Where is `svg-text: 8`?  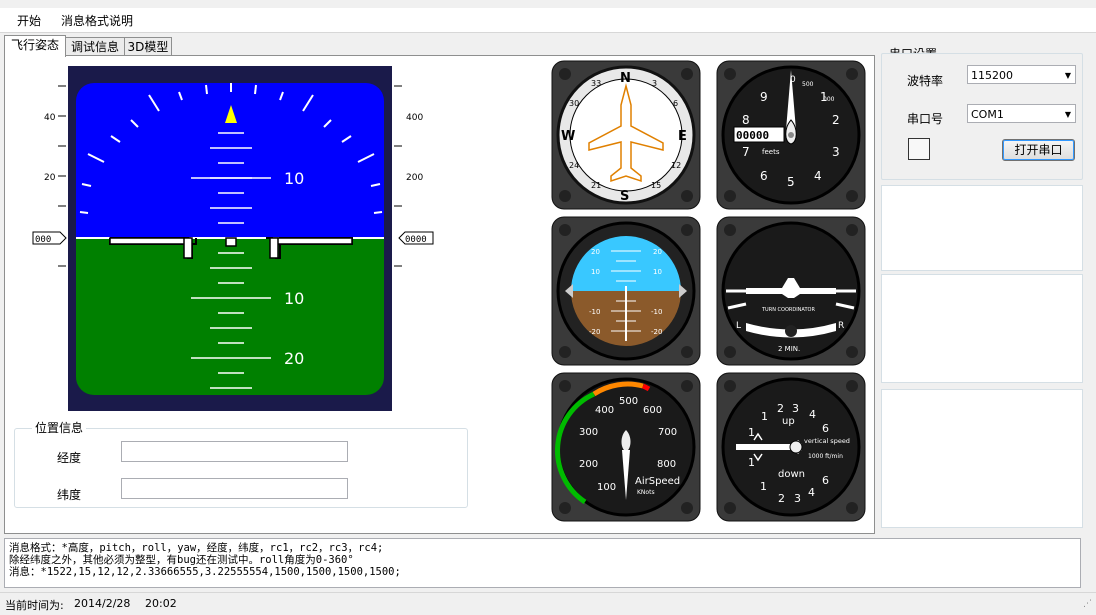
svg-text: 8 is located at coordinates (746, 120).